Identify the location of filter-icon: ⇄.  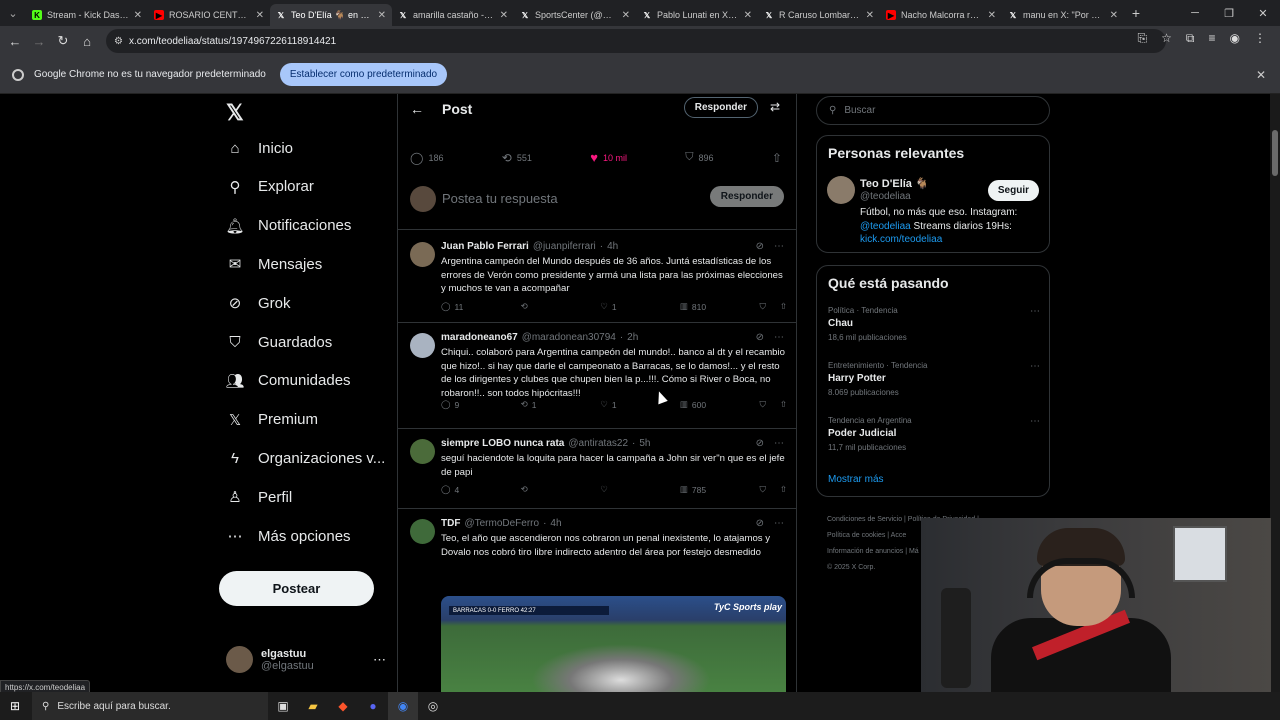
(775, 107).